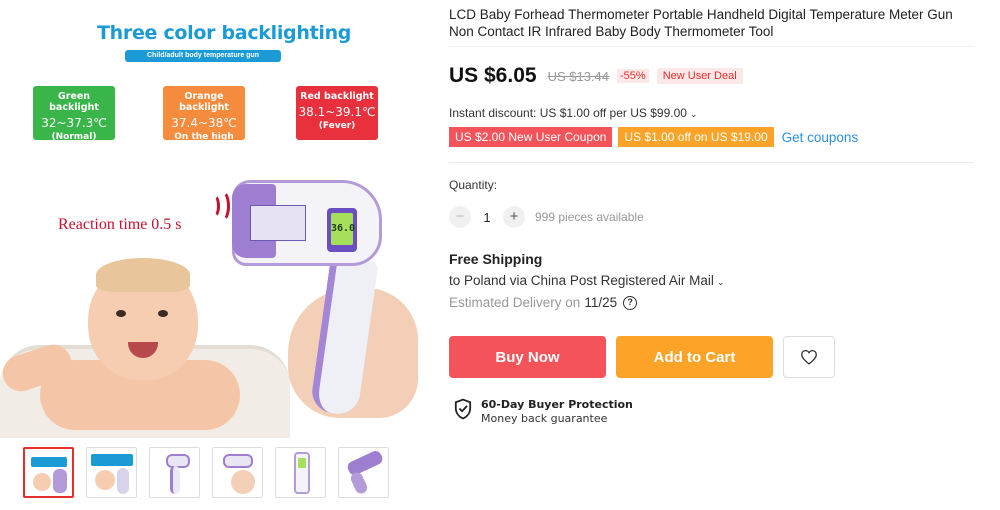 Image resolution: width=1000 pixels, height=510 pixels. What do you see at coordinates (222, 206) in the screenshot?
I see `signal-wave-icon` at bounding box center [222, 206].